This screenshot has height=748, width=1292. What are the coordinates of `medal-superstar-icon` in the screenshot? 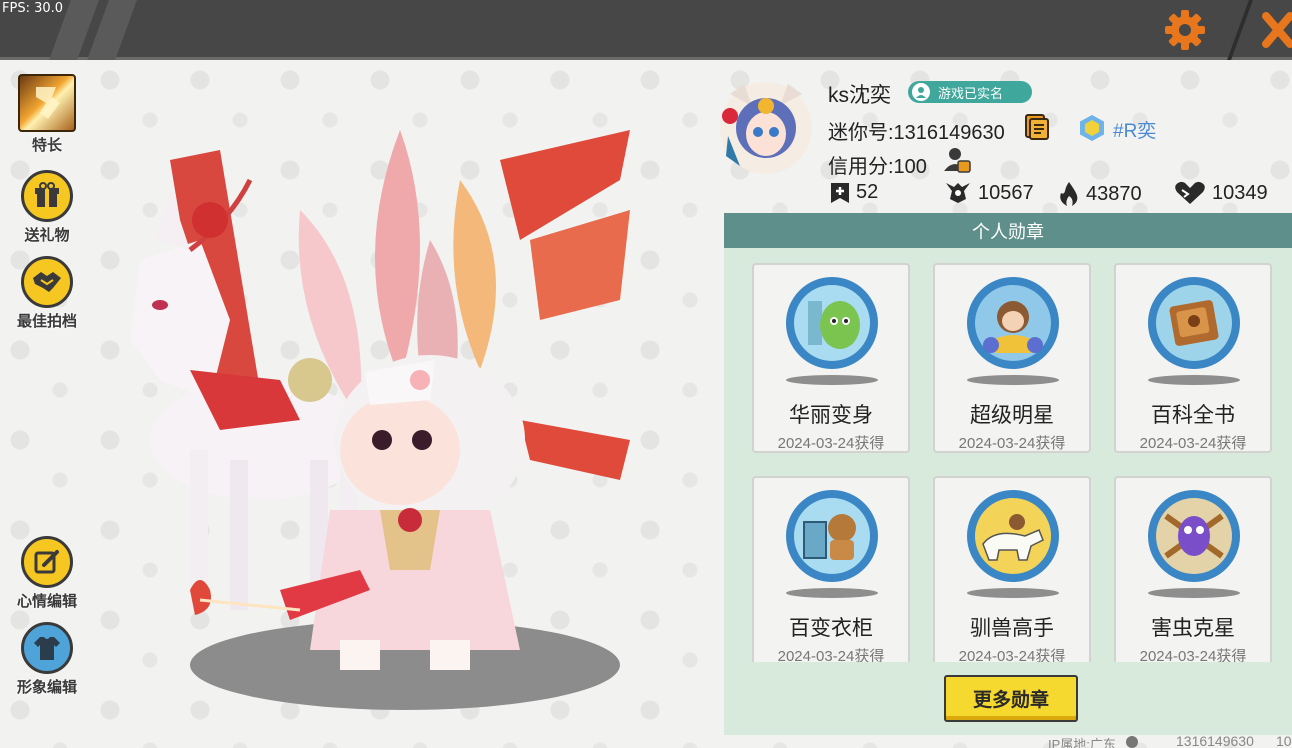 It's located at (1013, 323).